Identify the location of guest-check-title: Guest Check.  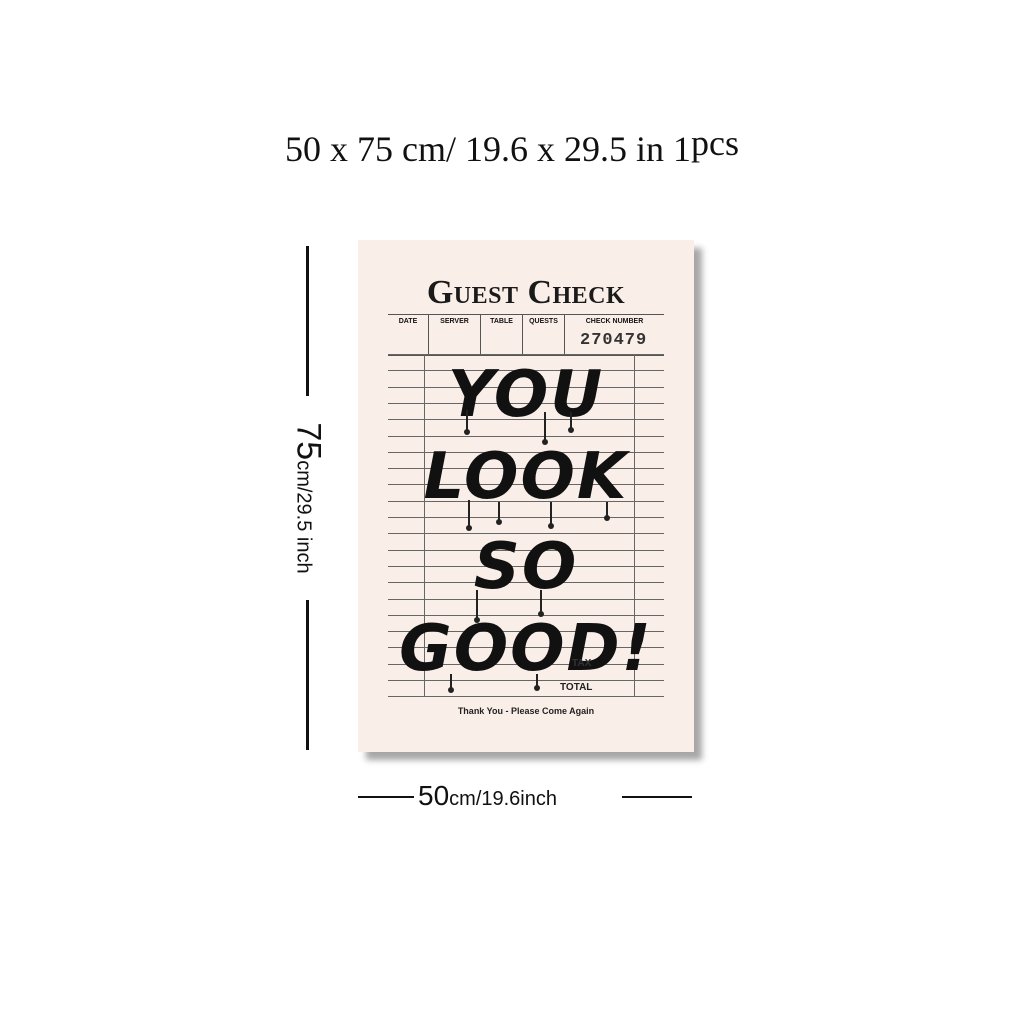
(526, 292).